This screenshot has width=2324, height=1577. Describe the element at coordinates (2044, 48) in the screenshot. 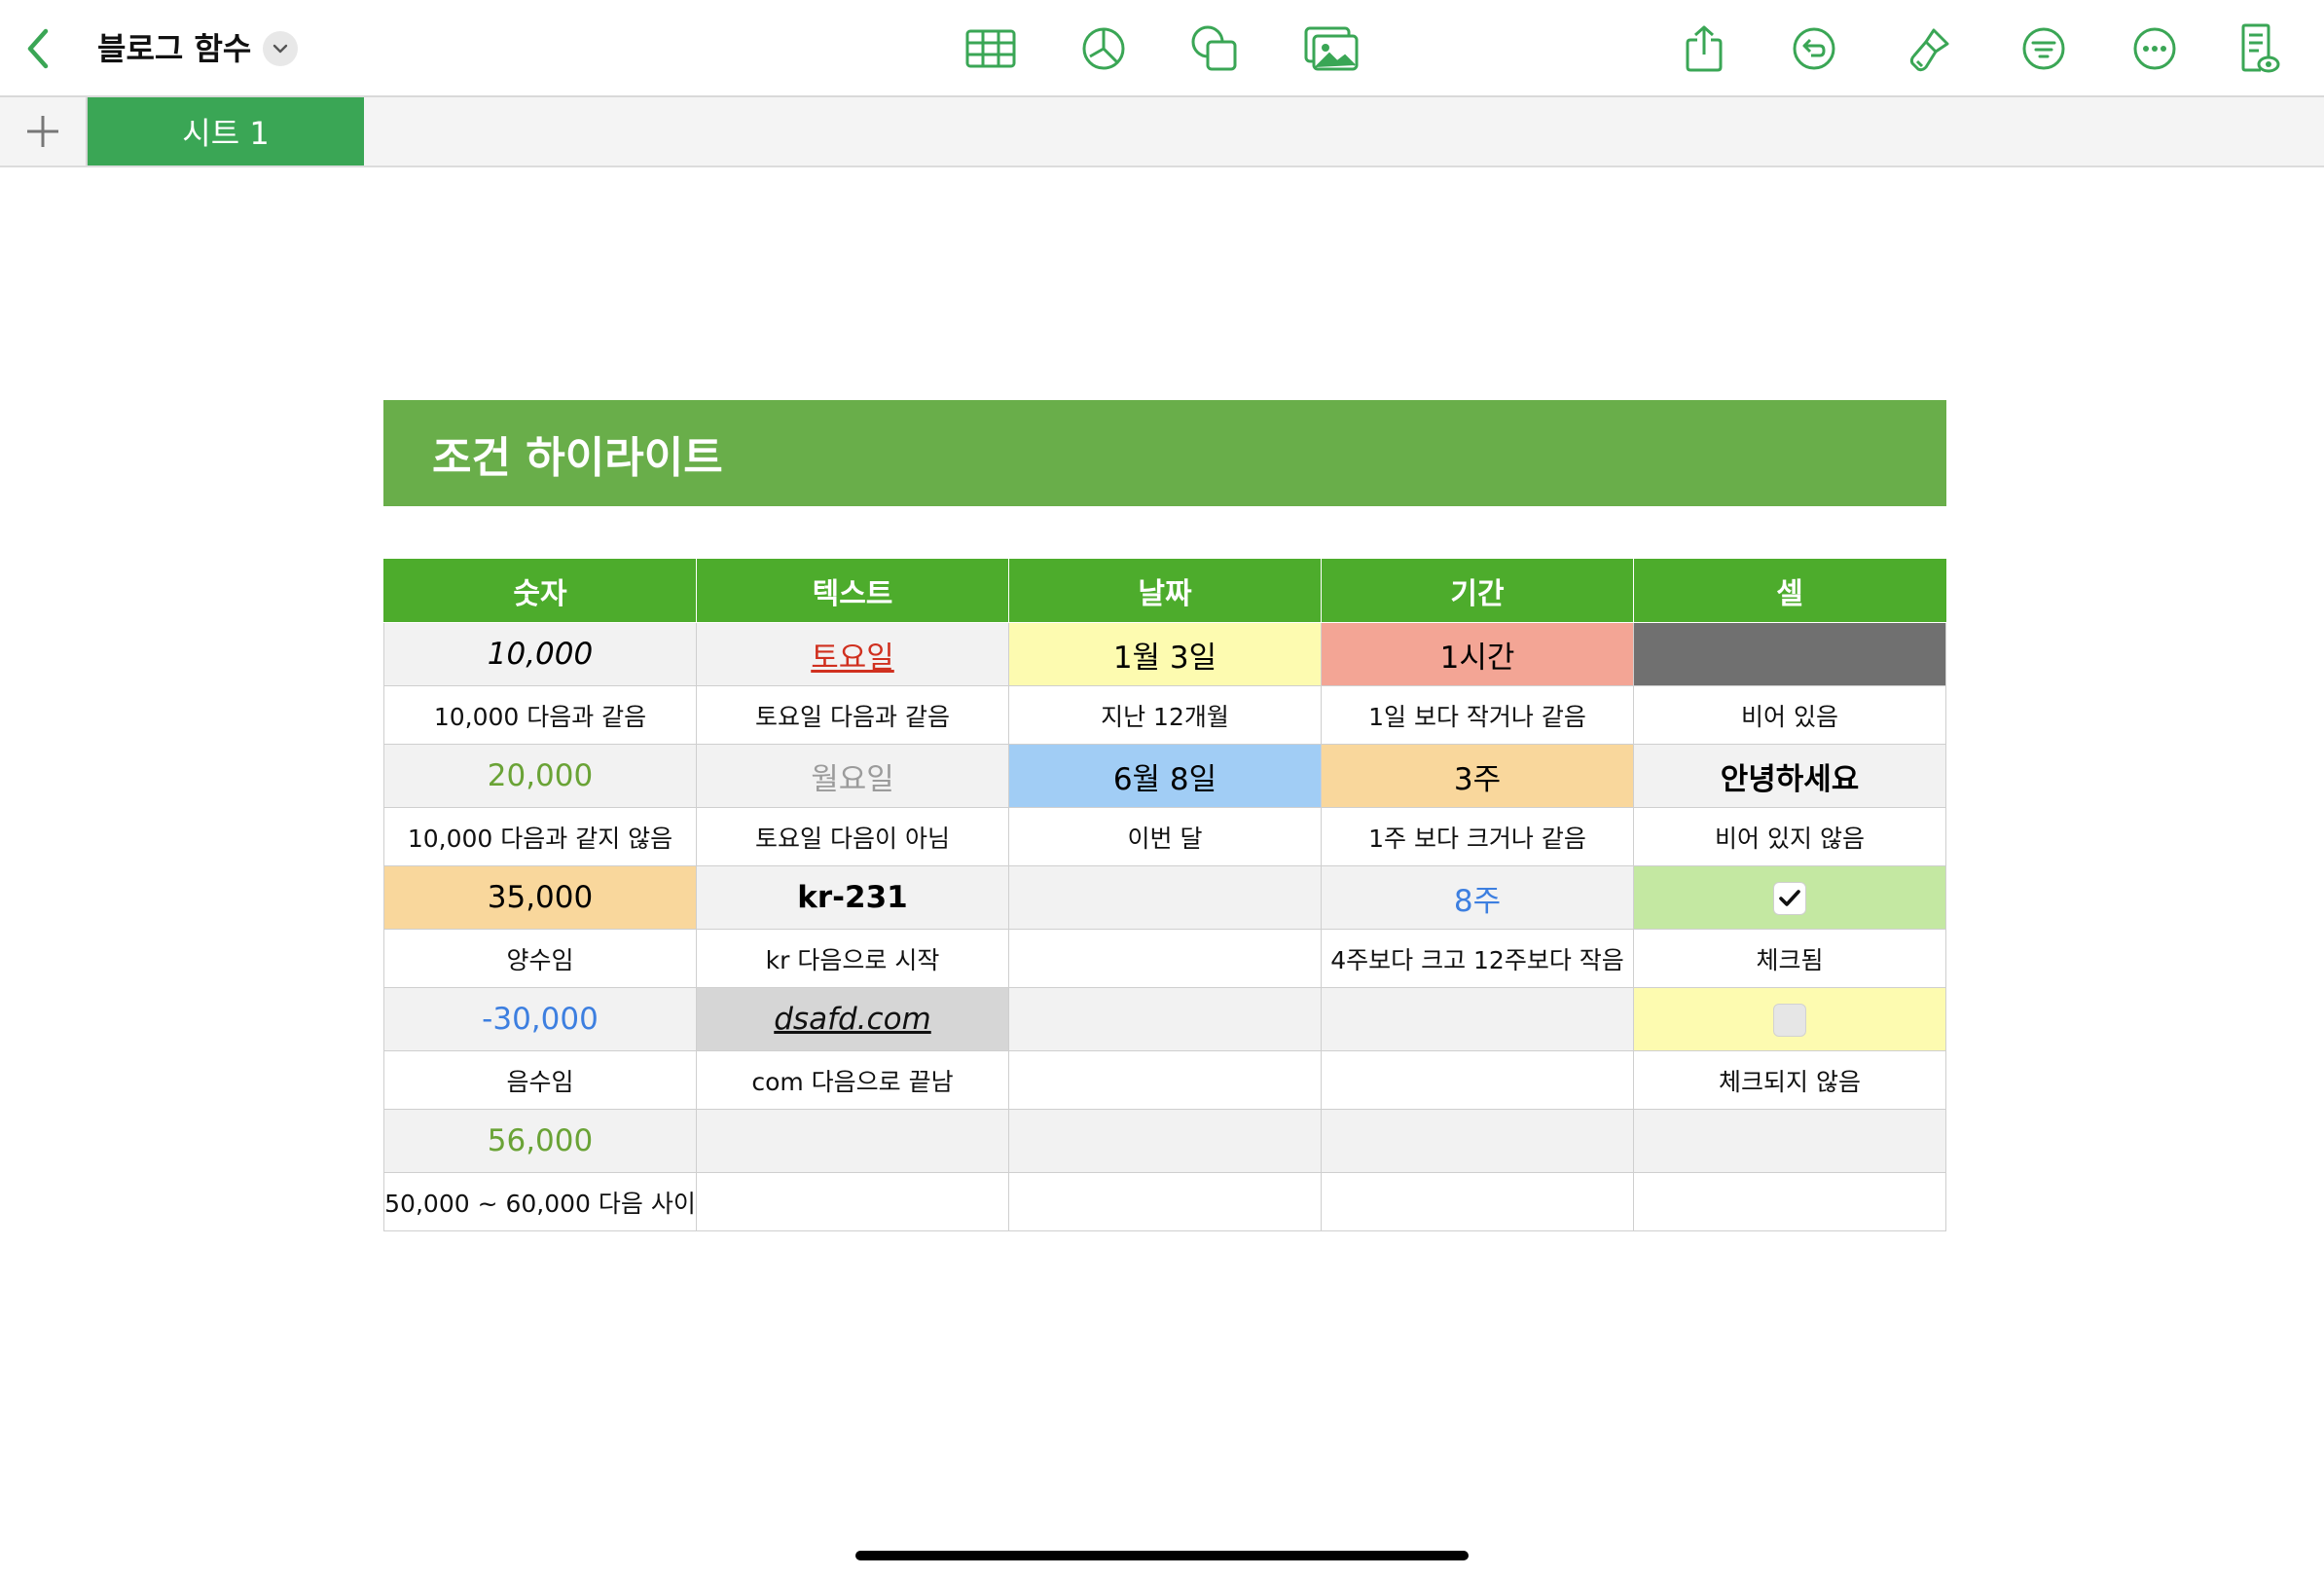

I see `organize-button` at that location.